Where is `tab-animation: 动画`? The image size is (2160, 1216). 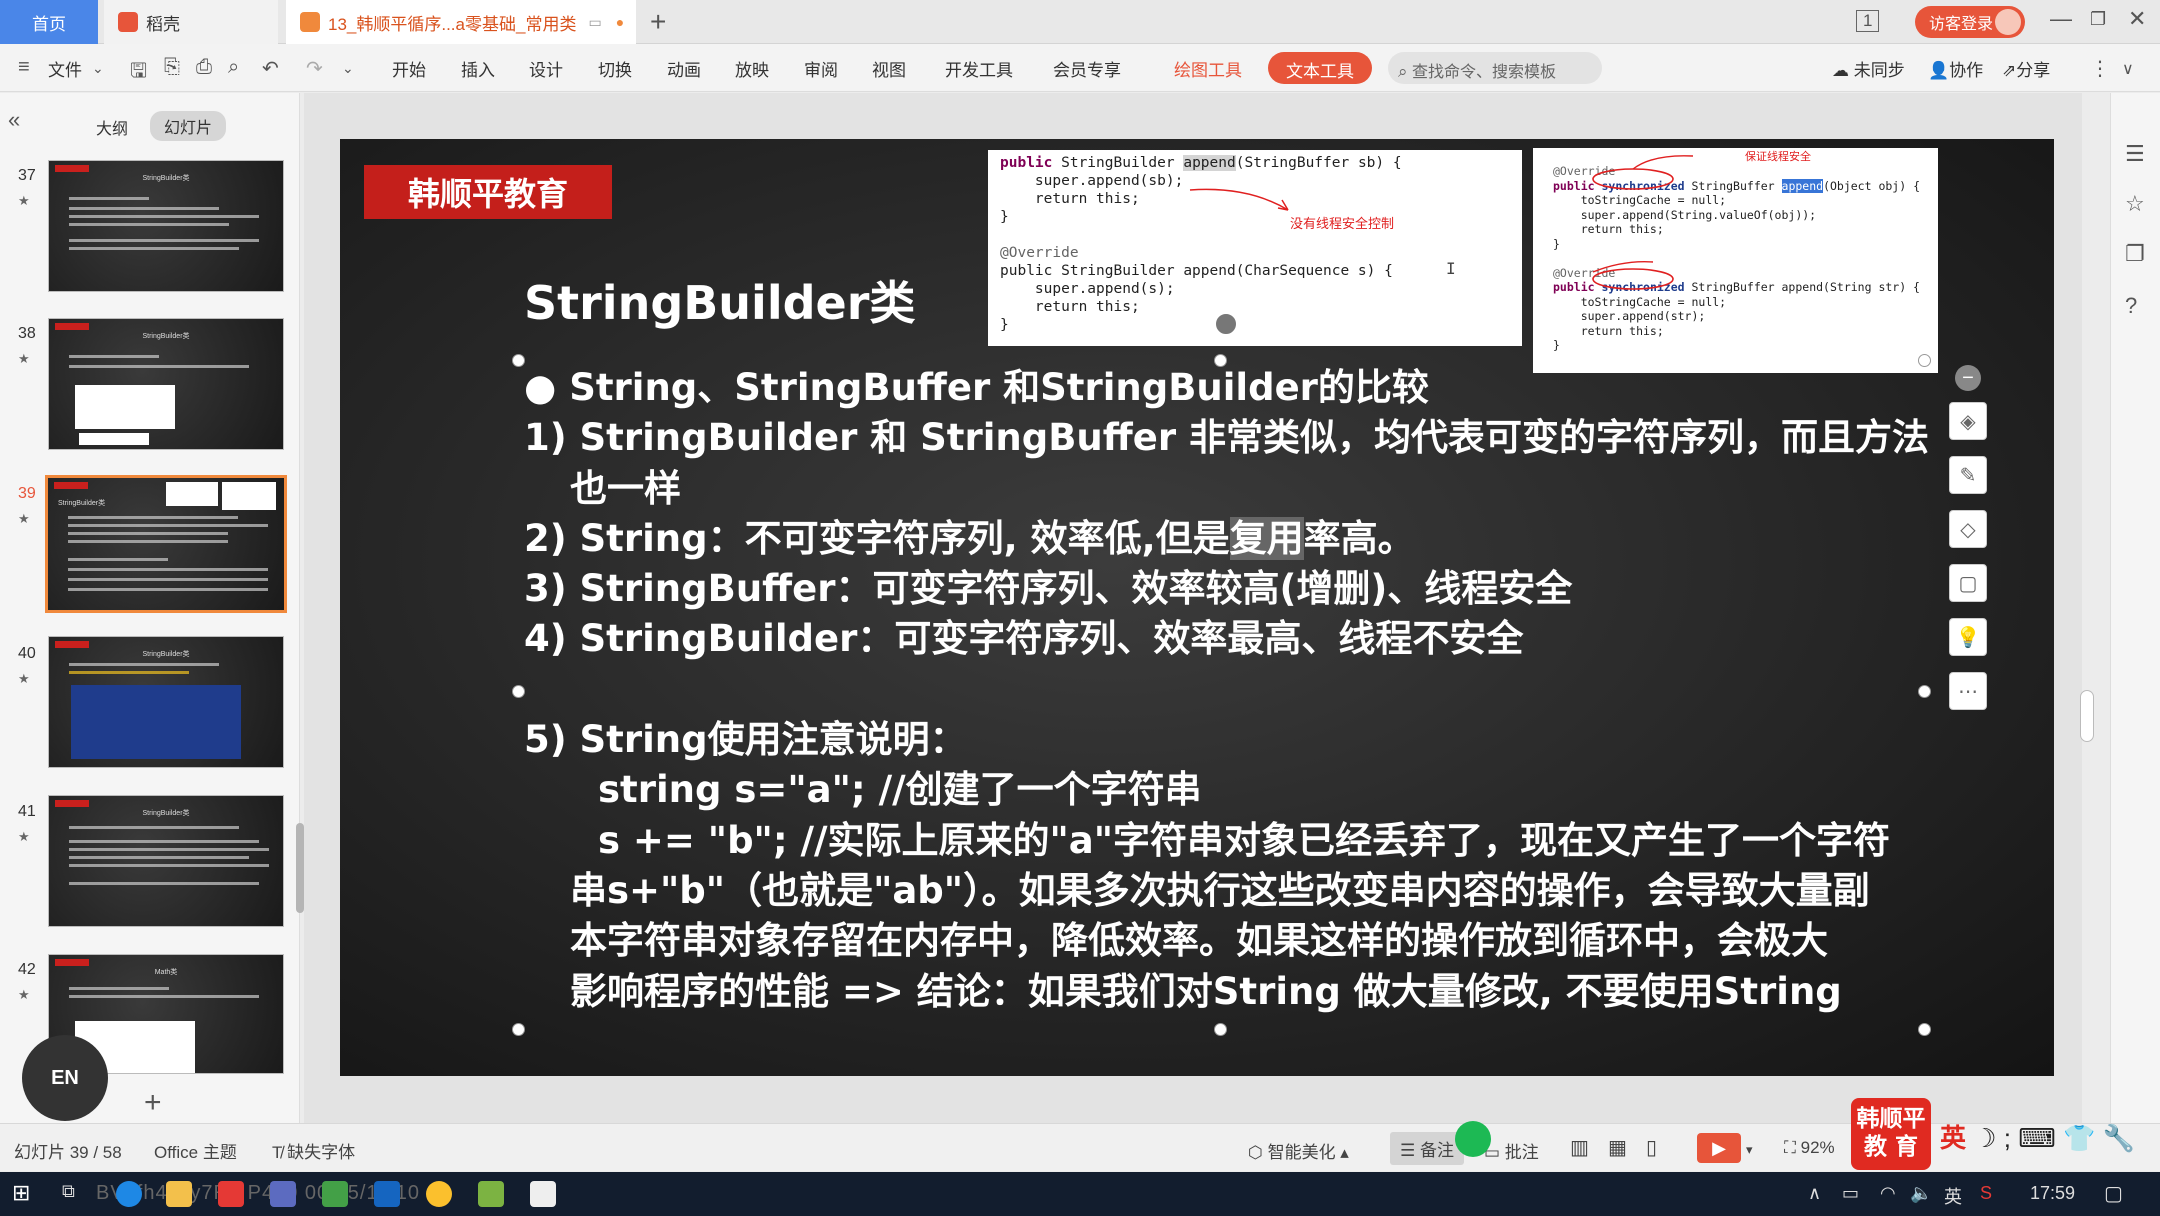 tab-animation: 动画 is located at coordinates (684, 68).